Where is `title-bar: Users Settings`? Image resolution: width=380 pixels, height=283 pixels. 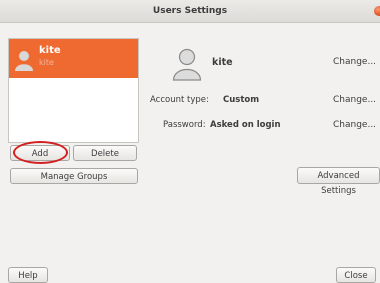 title-bar: Users Settings is located at coordinates (190, 11).